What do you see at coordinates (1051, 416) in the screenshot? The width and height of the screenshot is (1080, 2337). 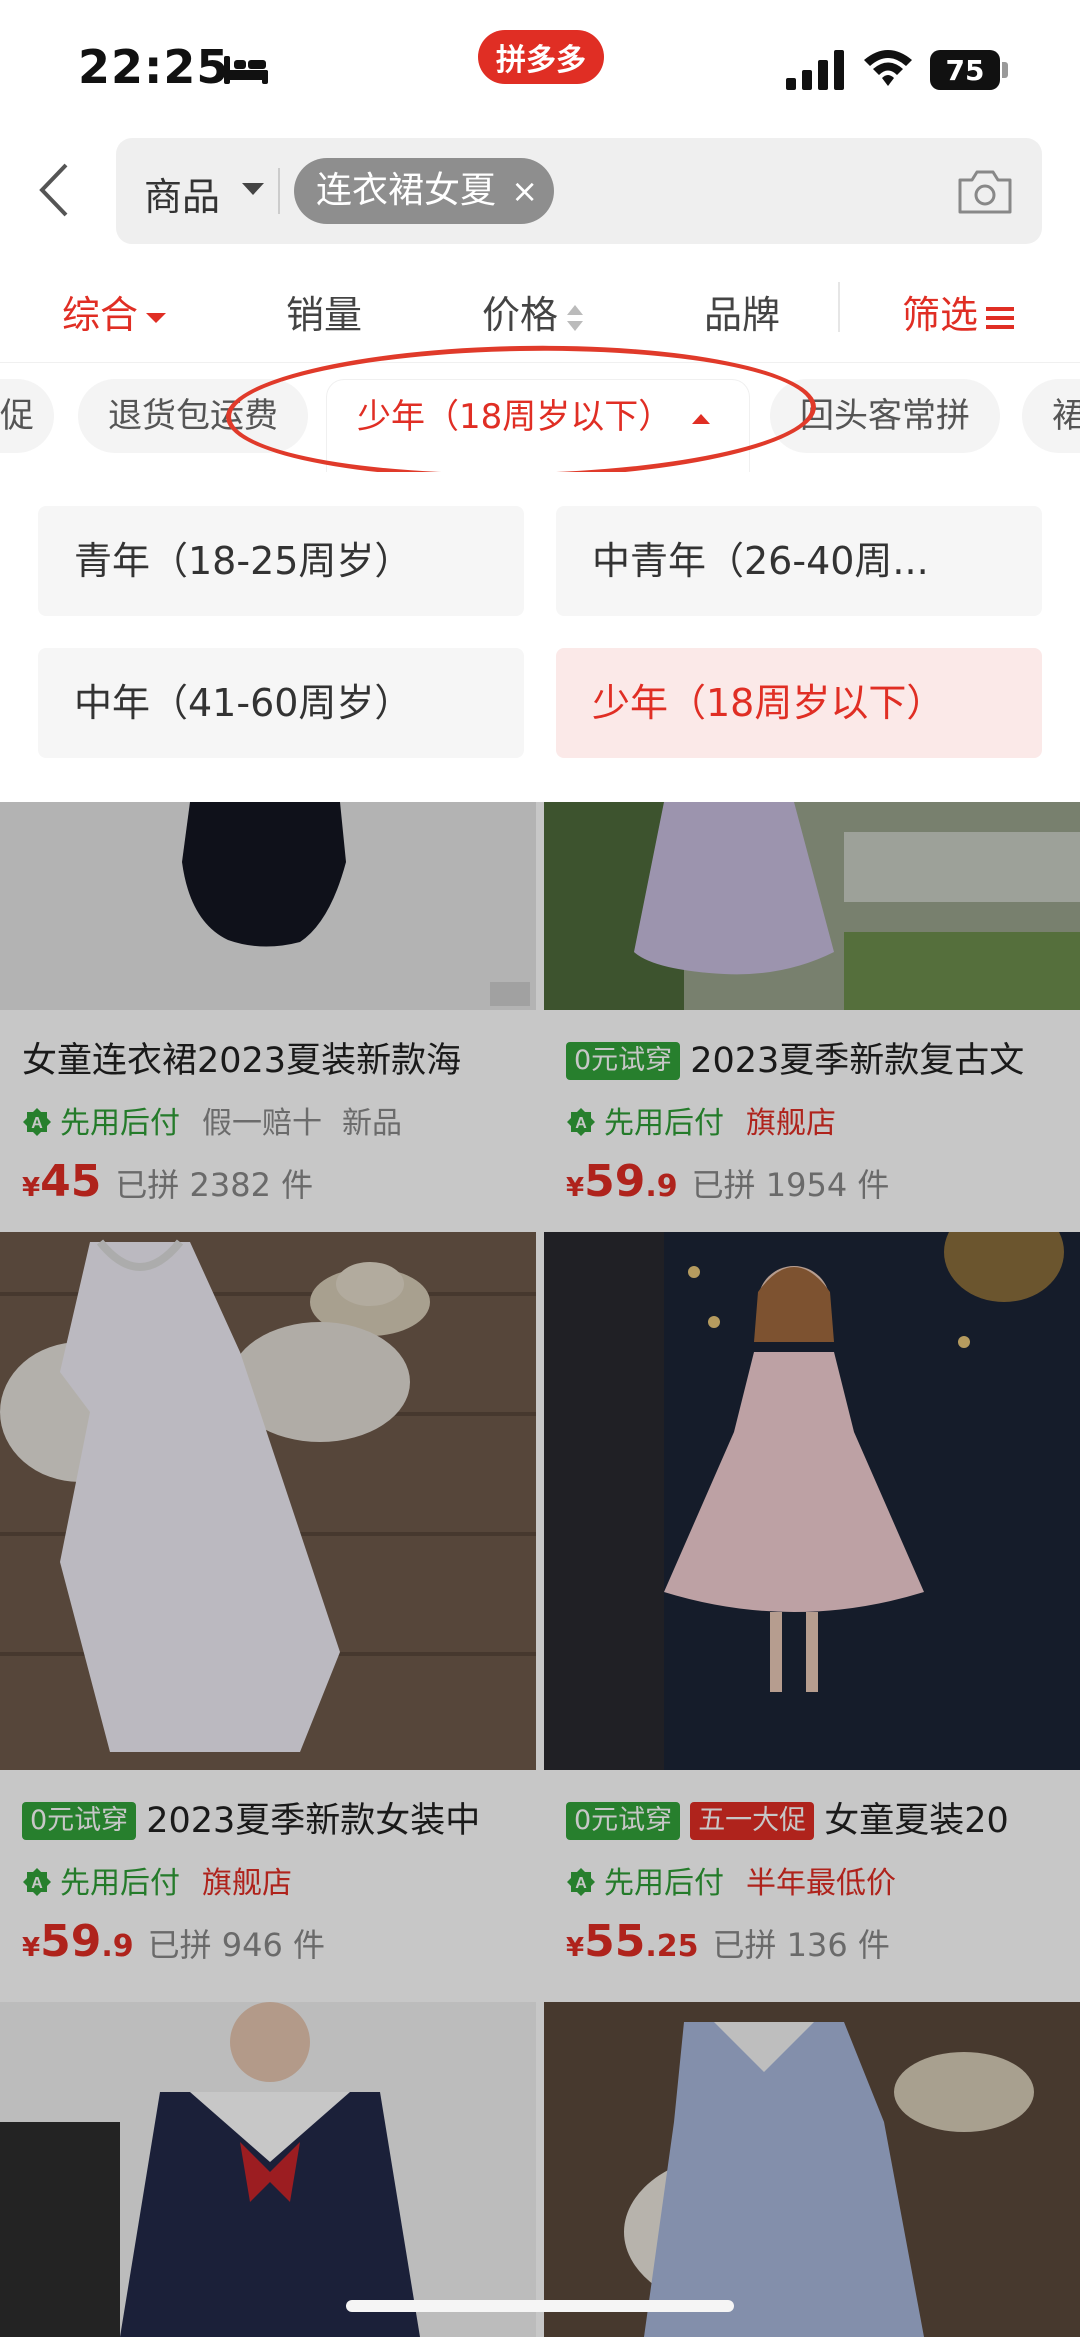 I see `tag-chip: 裙` at bounding box center [1051, 416].